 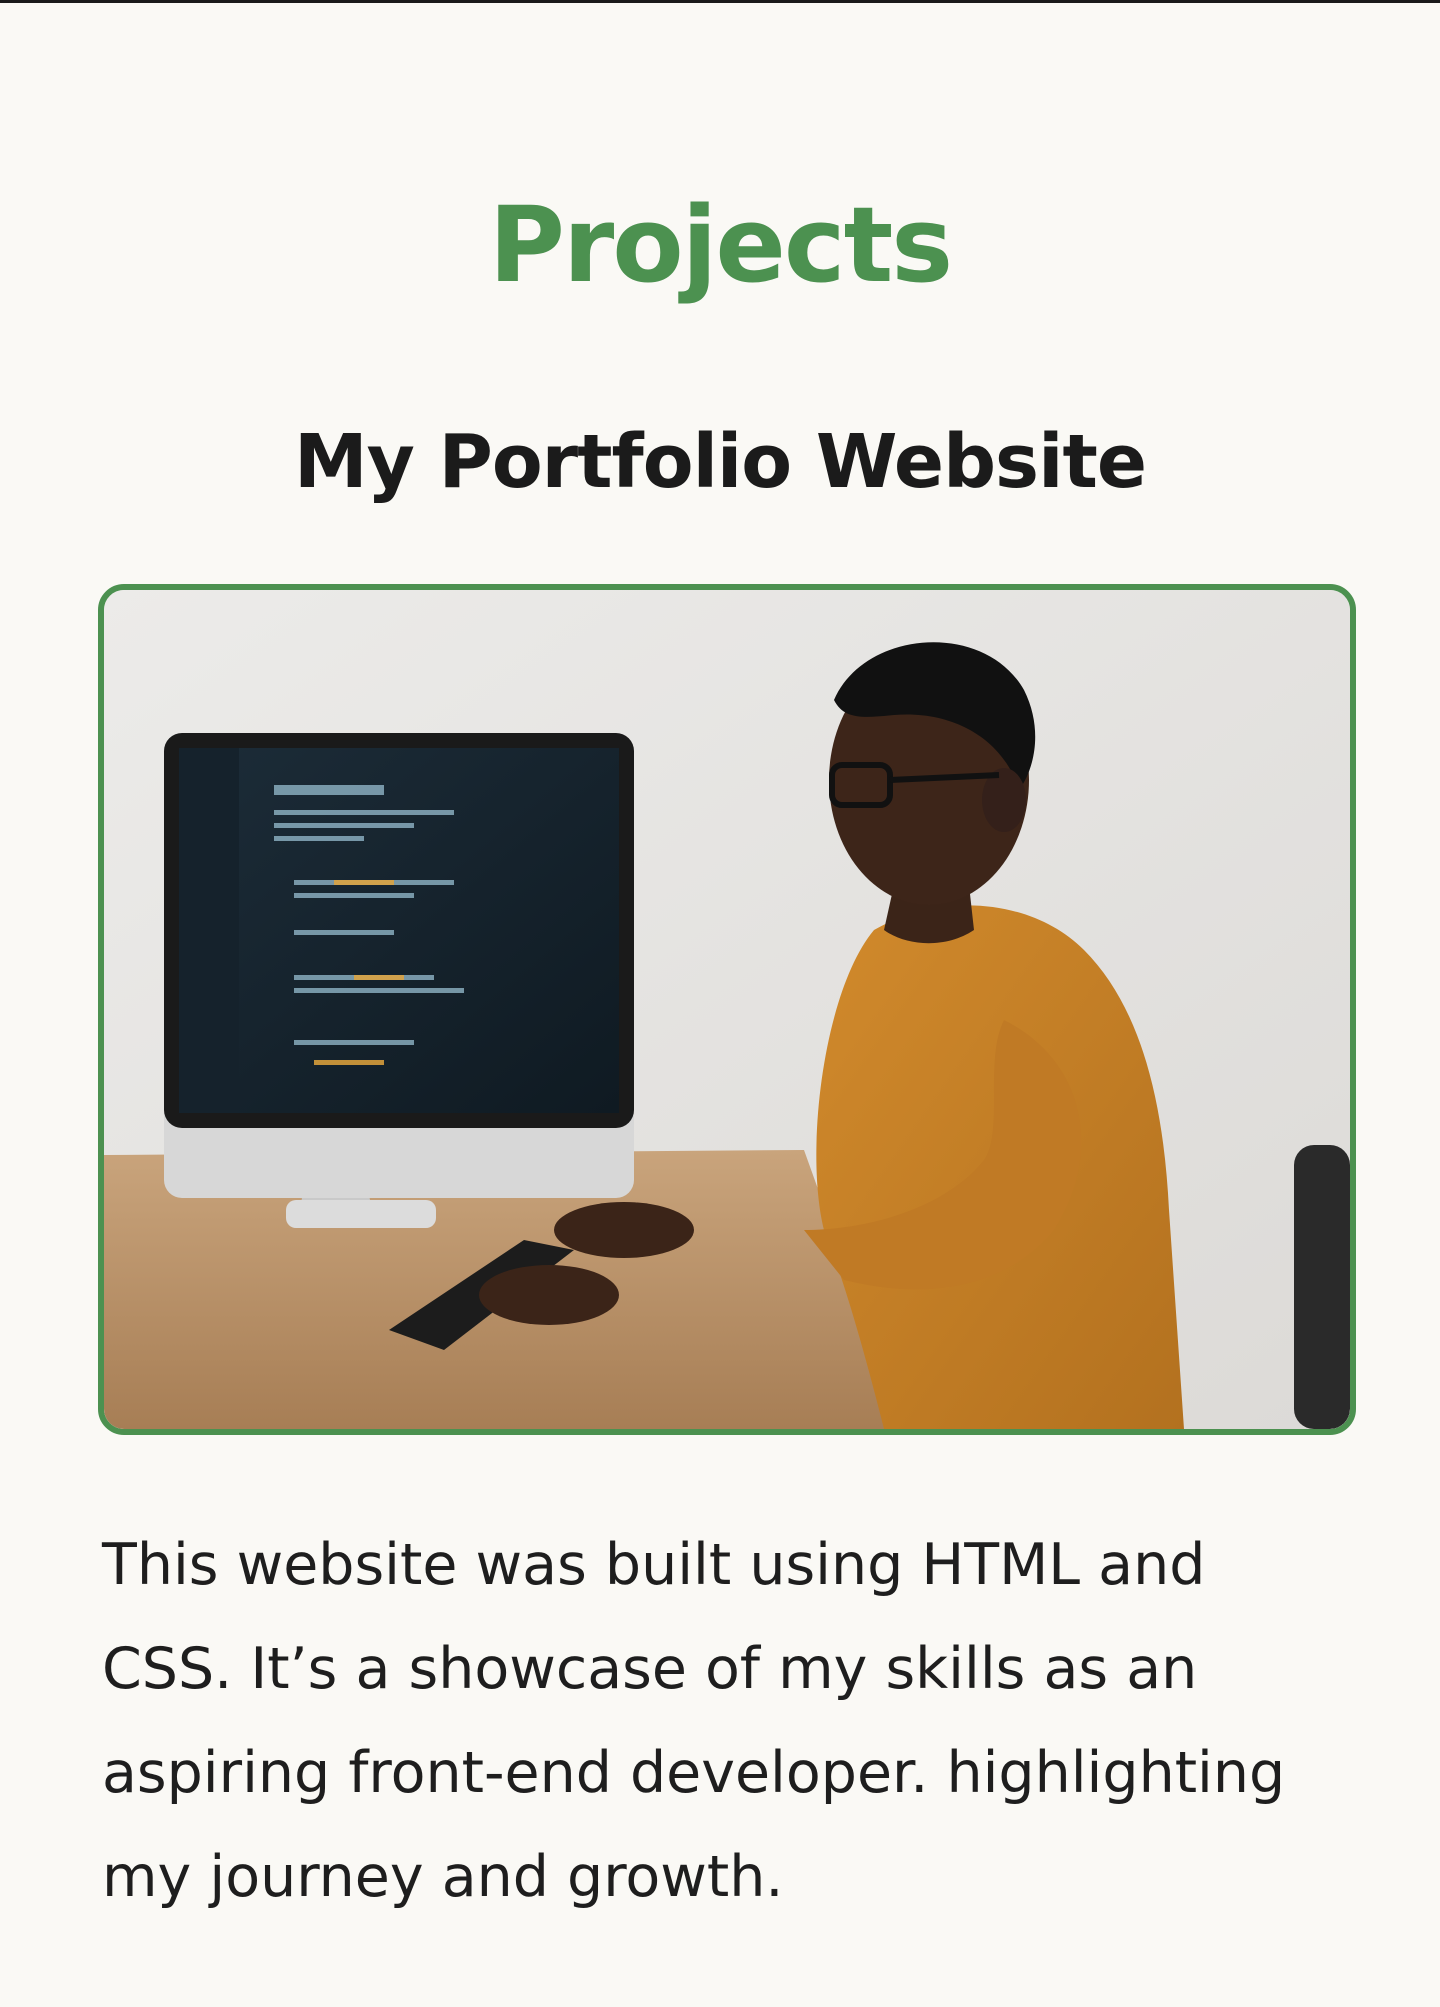 I want to click on section-title: Projects, so click(x=720, y=245).